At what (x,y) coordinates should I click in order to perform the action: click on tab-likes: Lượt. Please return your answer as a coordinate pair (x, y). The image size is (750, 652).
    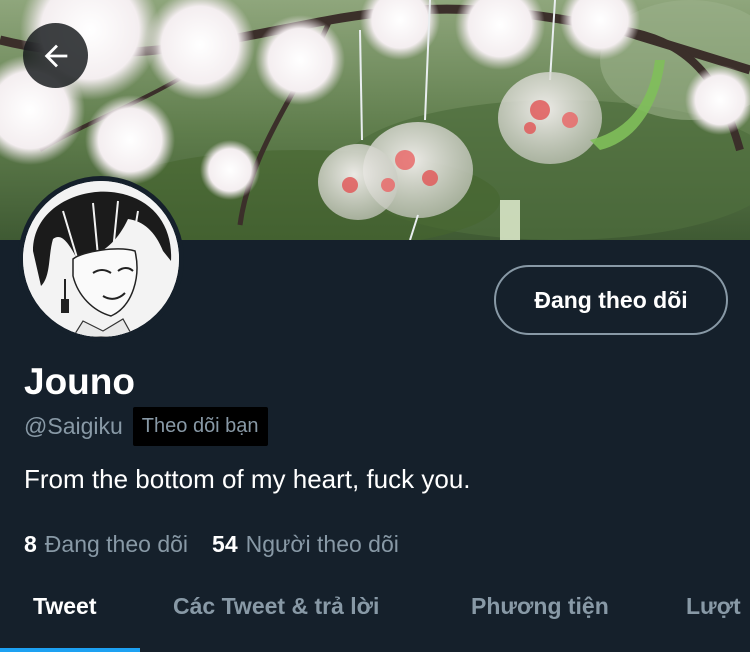
    Looking at the image, I should click on (713, 618).